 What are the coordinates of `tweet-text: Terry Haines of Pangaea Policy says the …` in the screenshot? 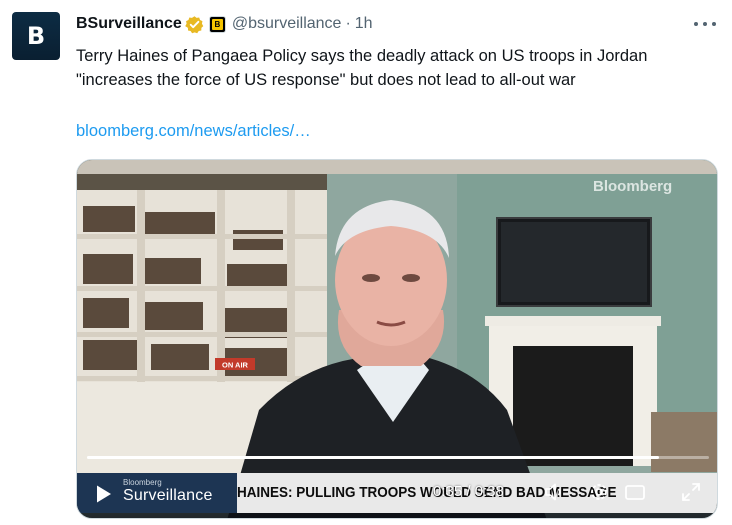 It's located at (362, 68).